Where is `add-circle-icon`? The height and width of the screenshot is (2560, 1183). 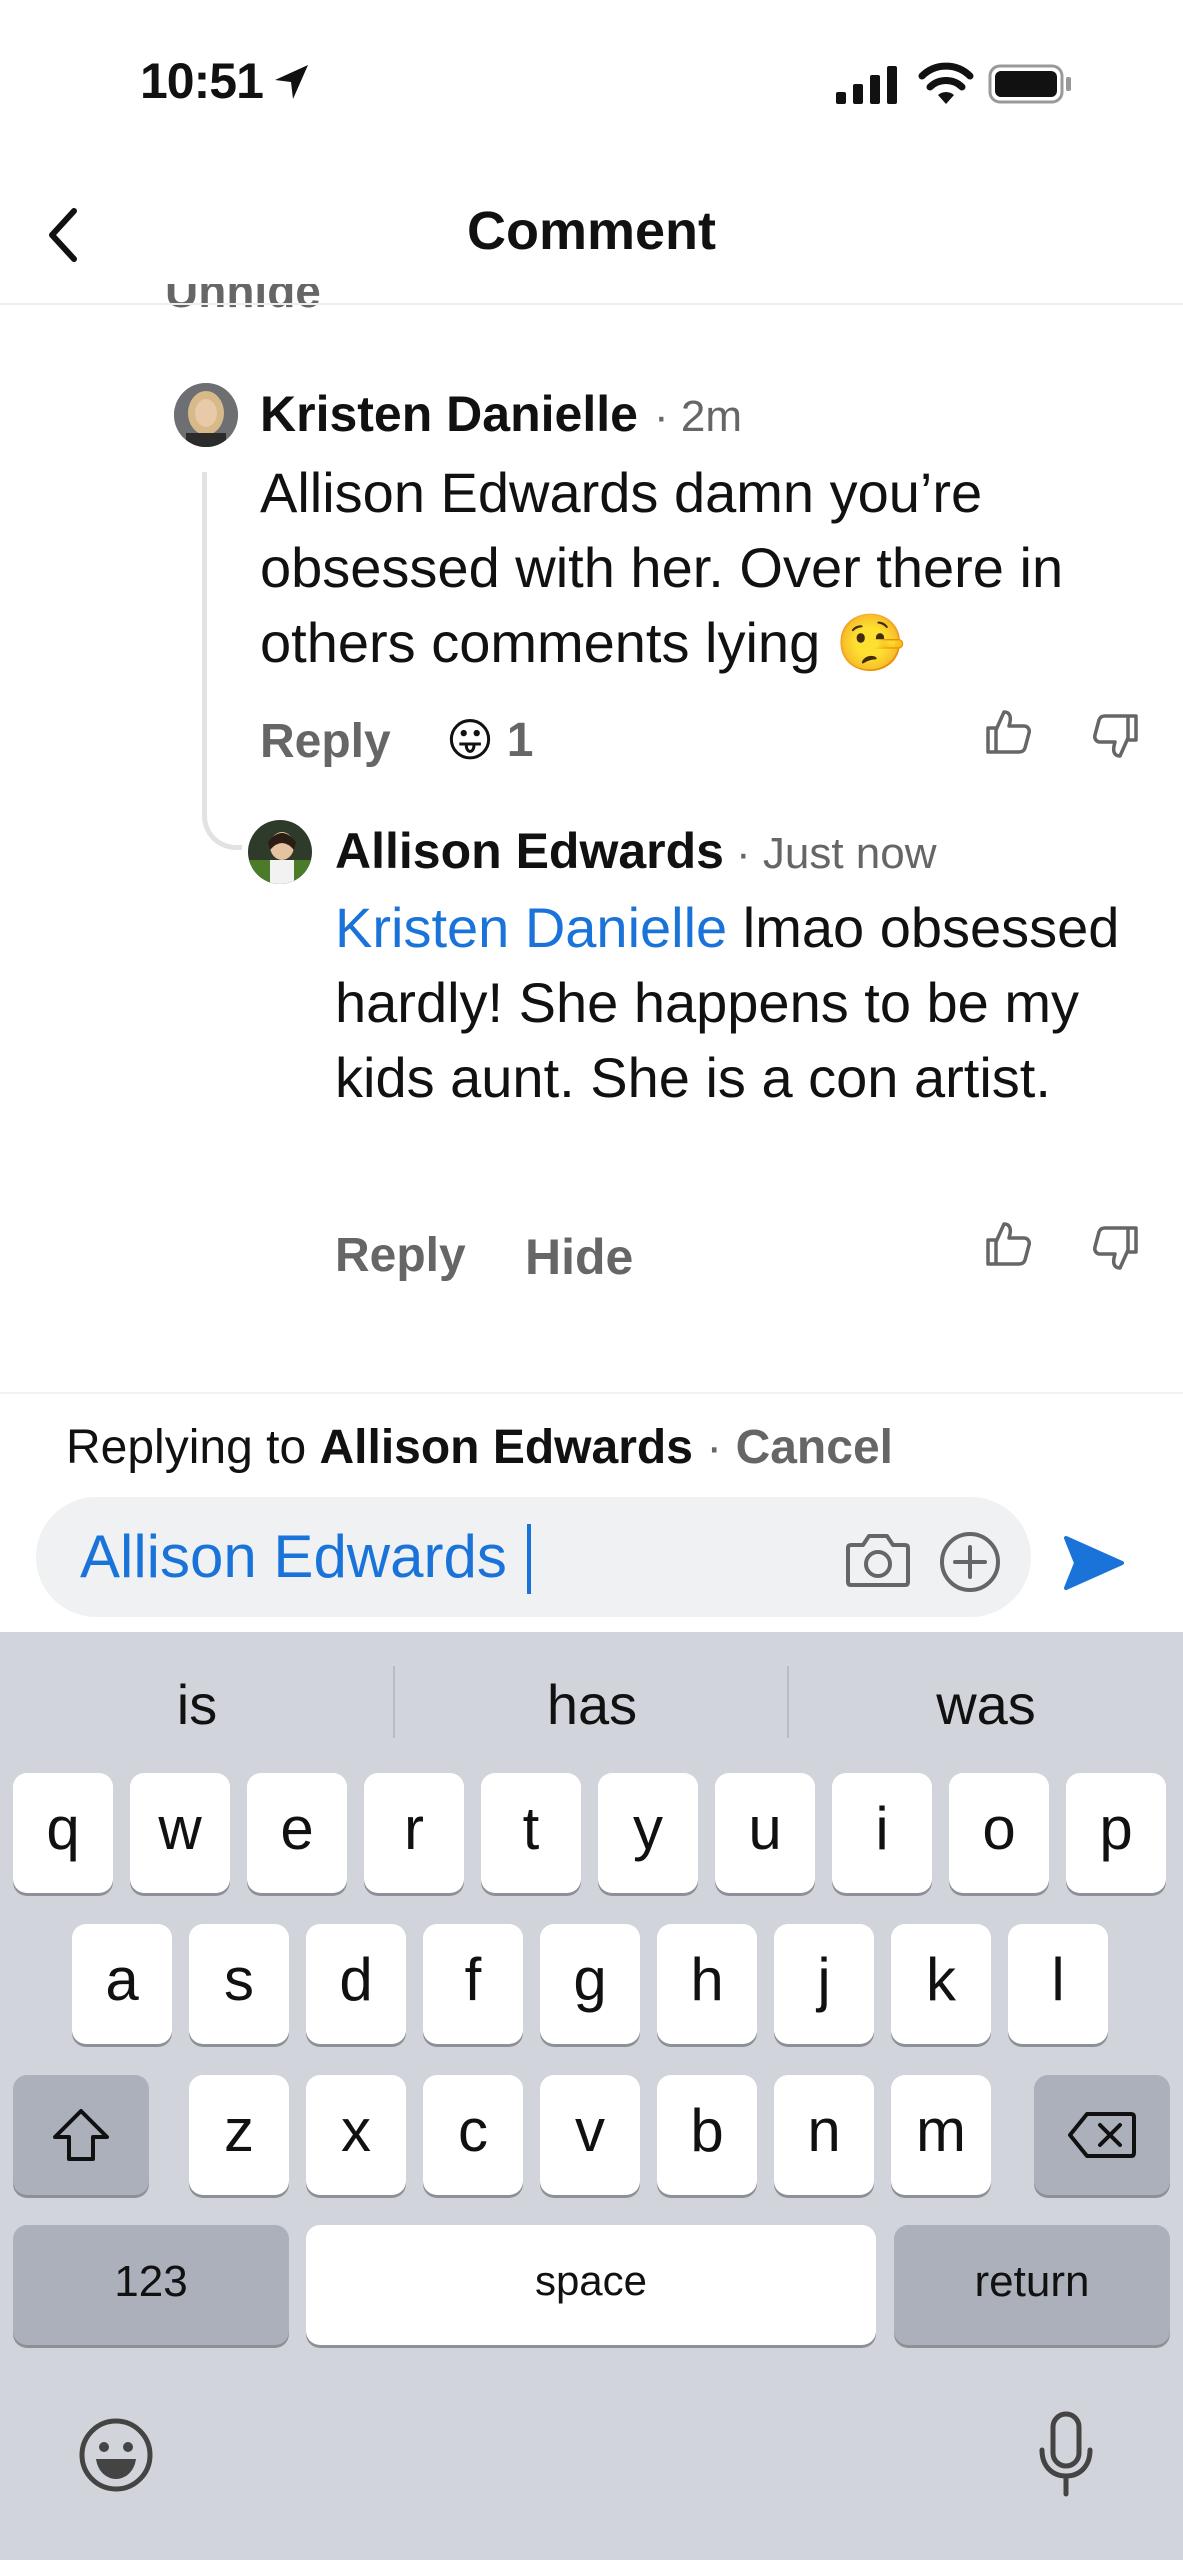
add-circle-icon is located at coordinates (970, 1564).